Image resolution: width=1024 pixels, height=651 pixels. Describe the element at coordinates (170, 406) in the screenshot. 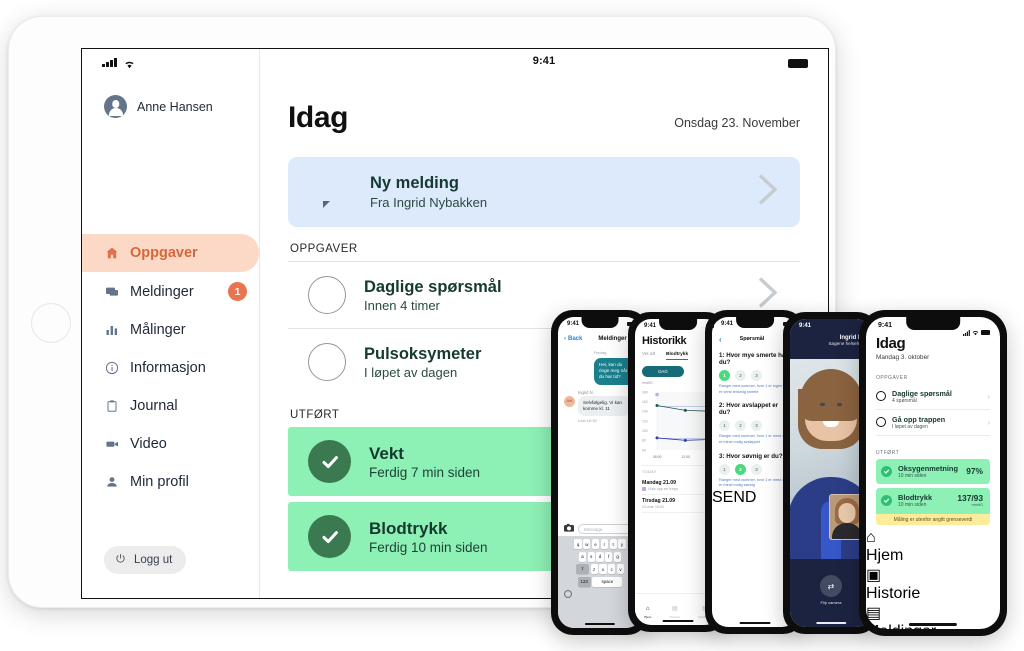

I see `sidebar-item-journal: Journal` at that location.